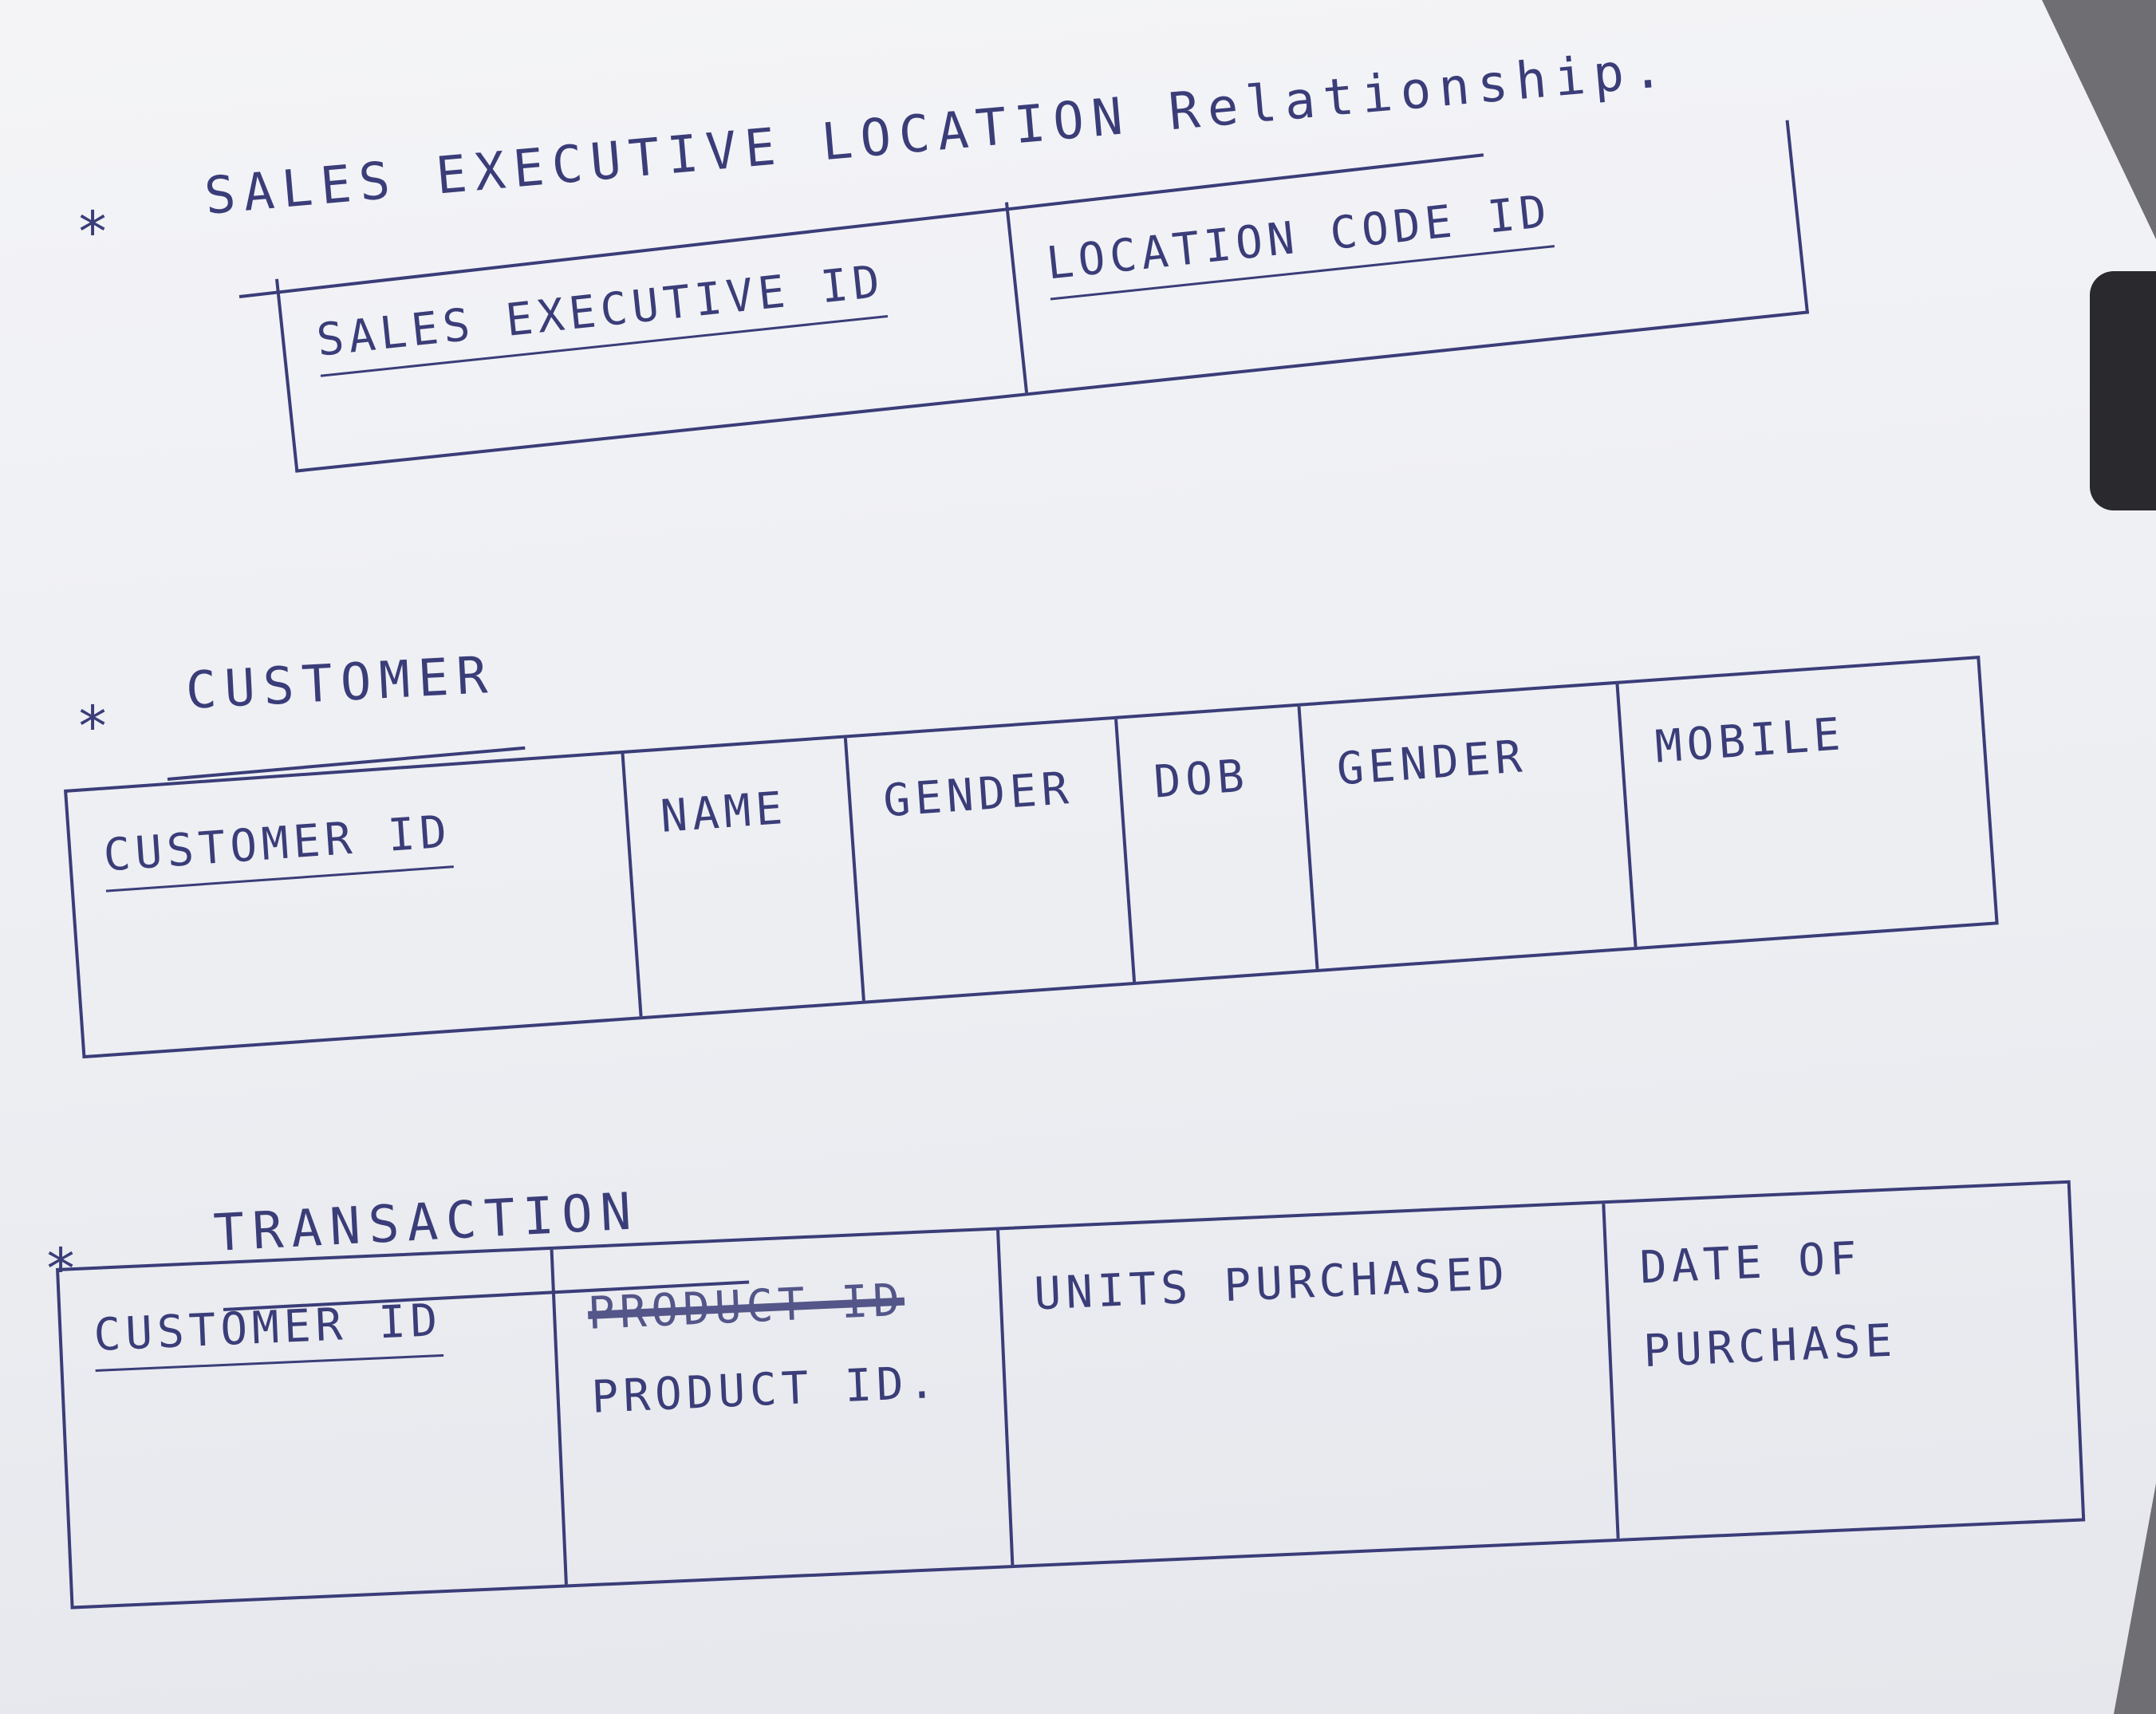 This screenshot has height=1714, width=2156. I want to click on column-label: DATE OF, so click(1750, 1263).